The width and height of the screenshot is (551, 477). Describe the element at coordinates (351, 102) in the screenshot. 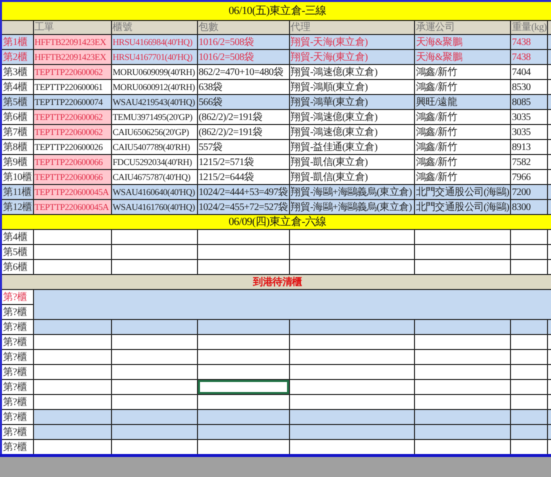

I see `table-cell: 翔貿-鴻華(東立倉)` at that location.